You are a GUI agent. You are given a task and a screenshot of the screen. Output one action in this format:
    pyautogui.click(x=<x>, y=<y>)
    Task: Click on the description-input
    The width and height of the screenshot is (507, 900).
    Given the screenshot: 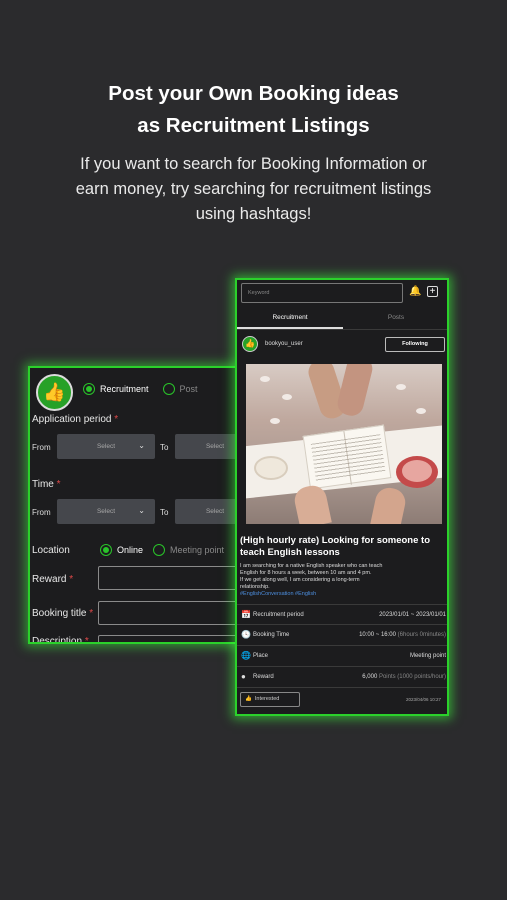 What is the action you would take?
    pyautogui.click(x=173, y=638)
    